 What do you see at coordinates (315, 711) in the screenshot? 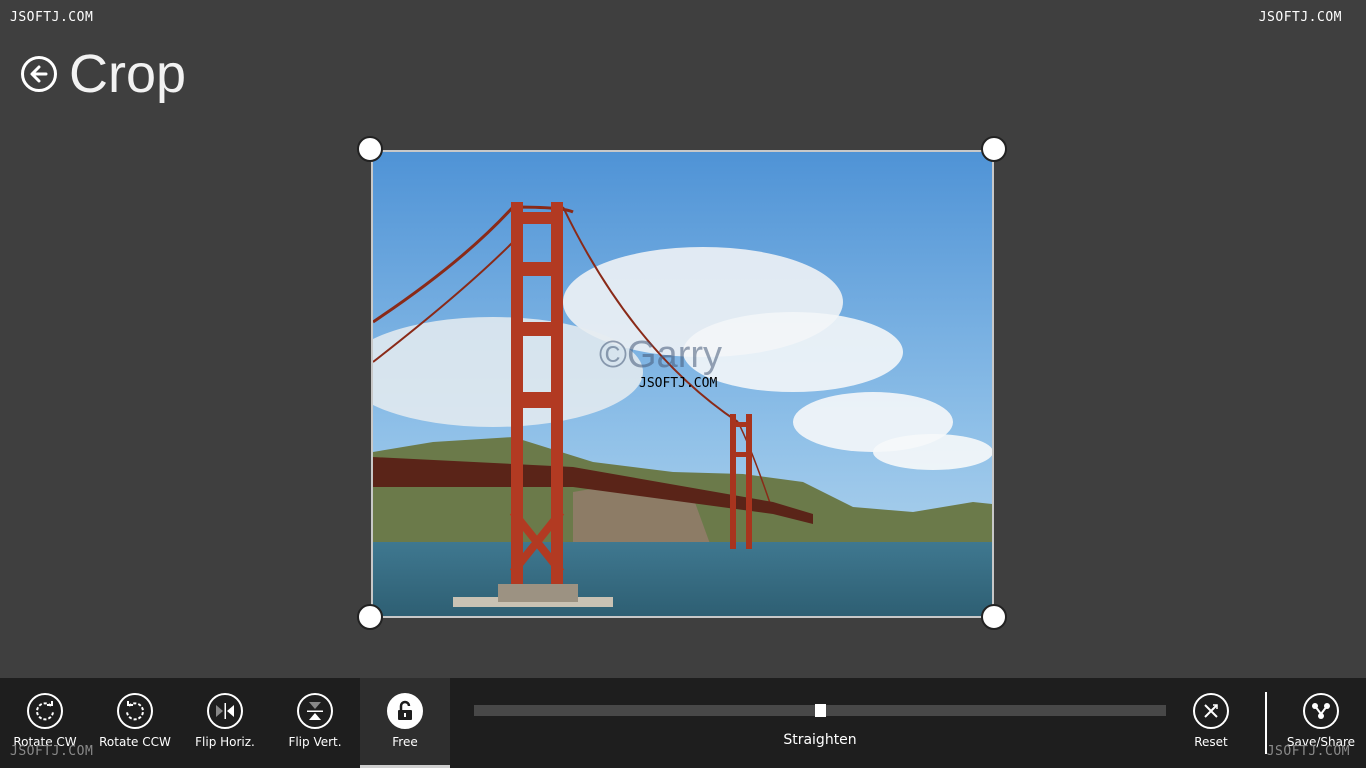
I see `flip-vertical-icon` at bounding box center [315, 711].